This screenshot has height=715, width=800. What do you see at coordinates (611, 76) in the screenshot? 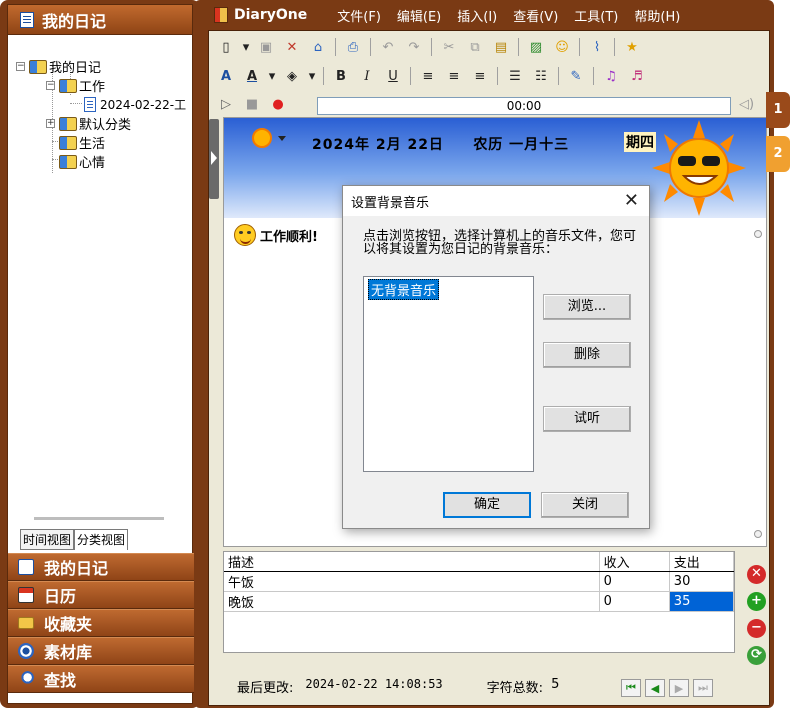
I see `music-icon: ♫` at bounding box center [611, 76].